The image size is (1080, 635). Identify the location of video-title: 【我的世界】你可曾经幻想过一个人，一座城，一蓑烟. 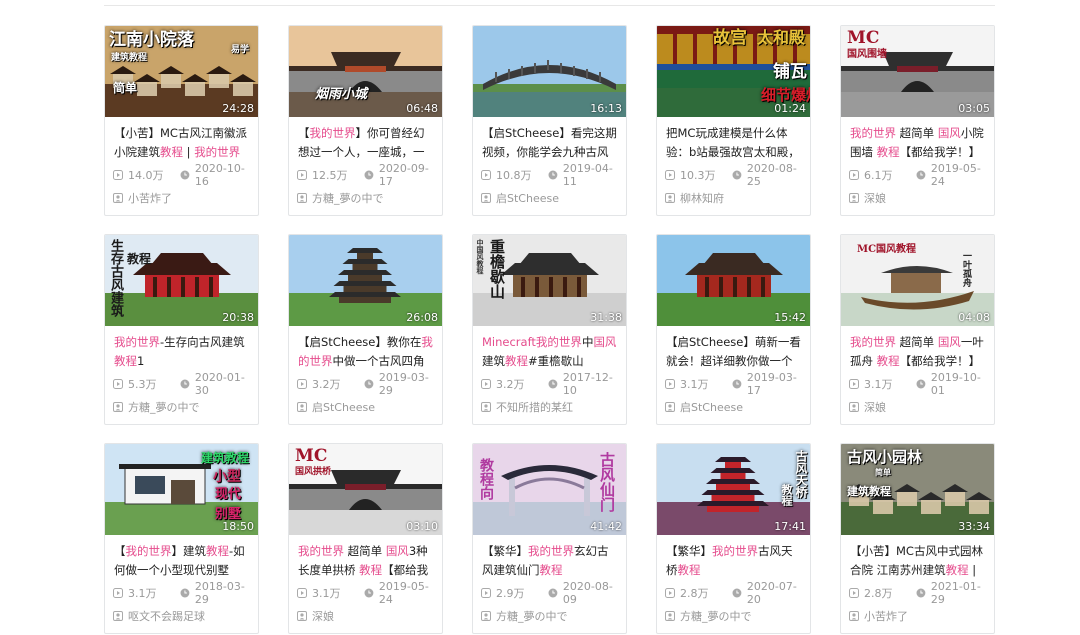
(366, 143).